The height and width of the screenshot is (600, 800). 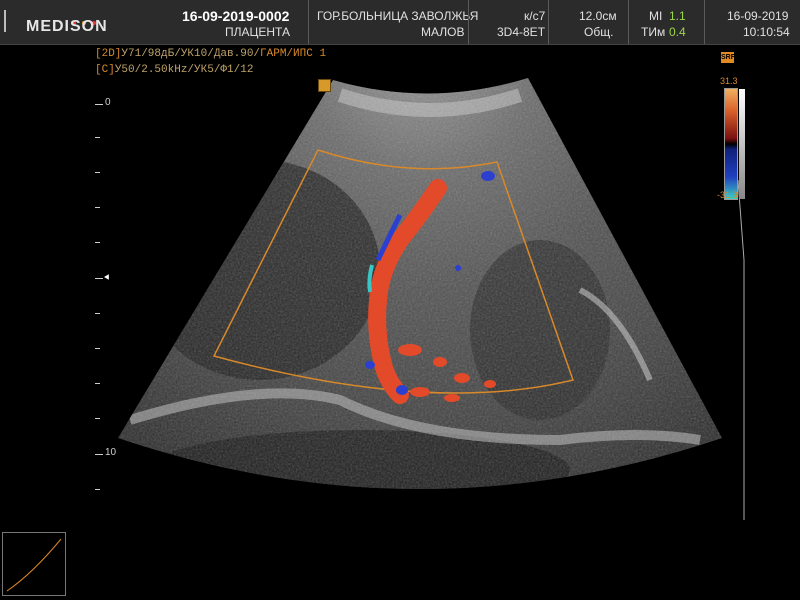 I want to click on velocity-color-scale, so click(x=734, y=144).